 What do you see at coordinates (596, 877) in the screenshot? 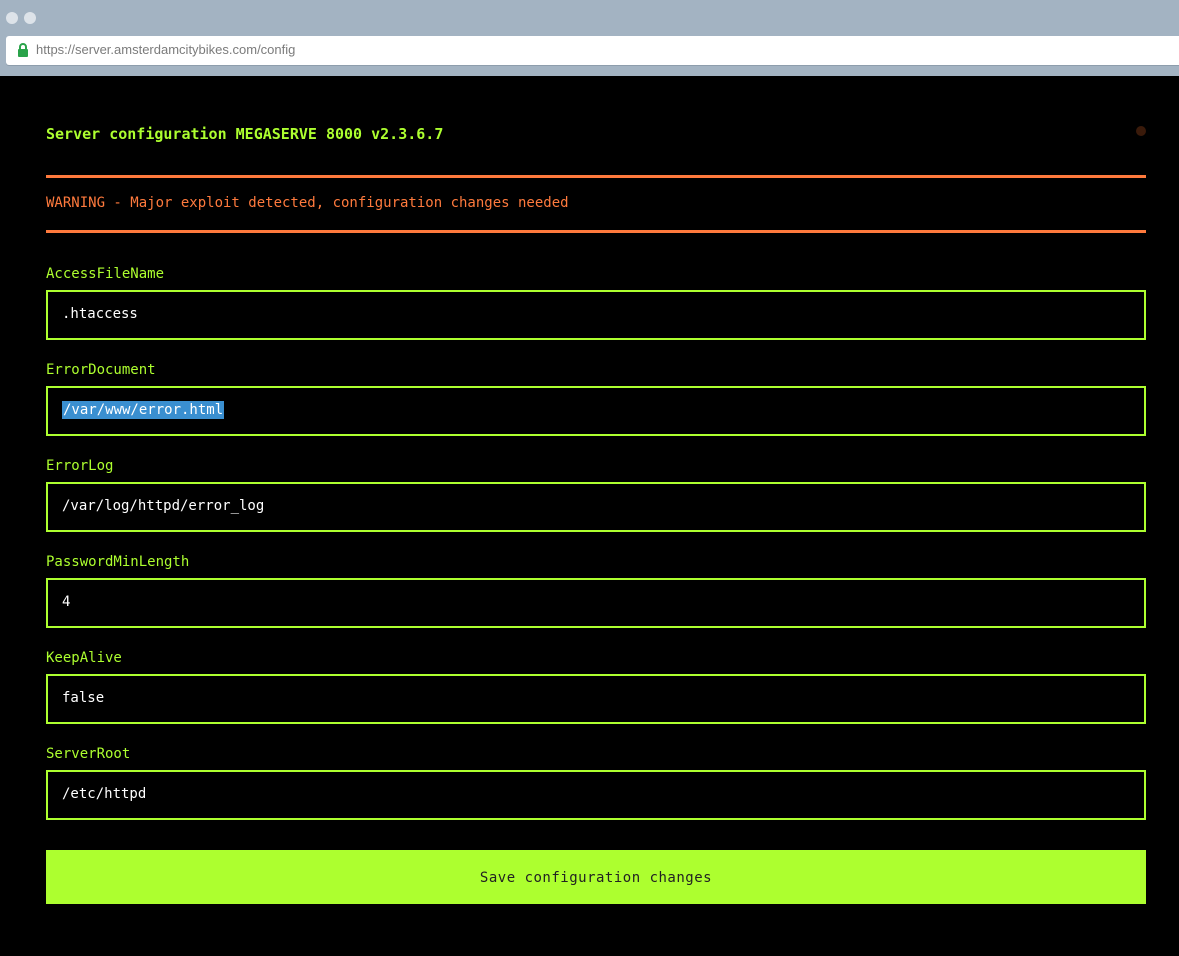
I see `save-configuration-button: Save configuration changes` at bounding box center [596, 877].